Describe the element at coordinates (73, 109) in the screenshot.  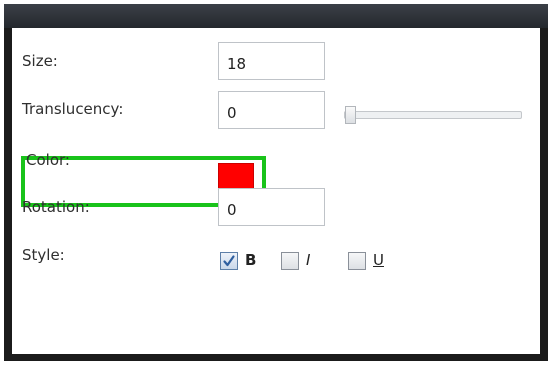
I see `translucency-label: Translucency:` at that location.